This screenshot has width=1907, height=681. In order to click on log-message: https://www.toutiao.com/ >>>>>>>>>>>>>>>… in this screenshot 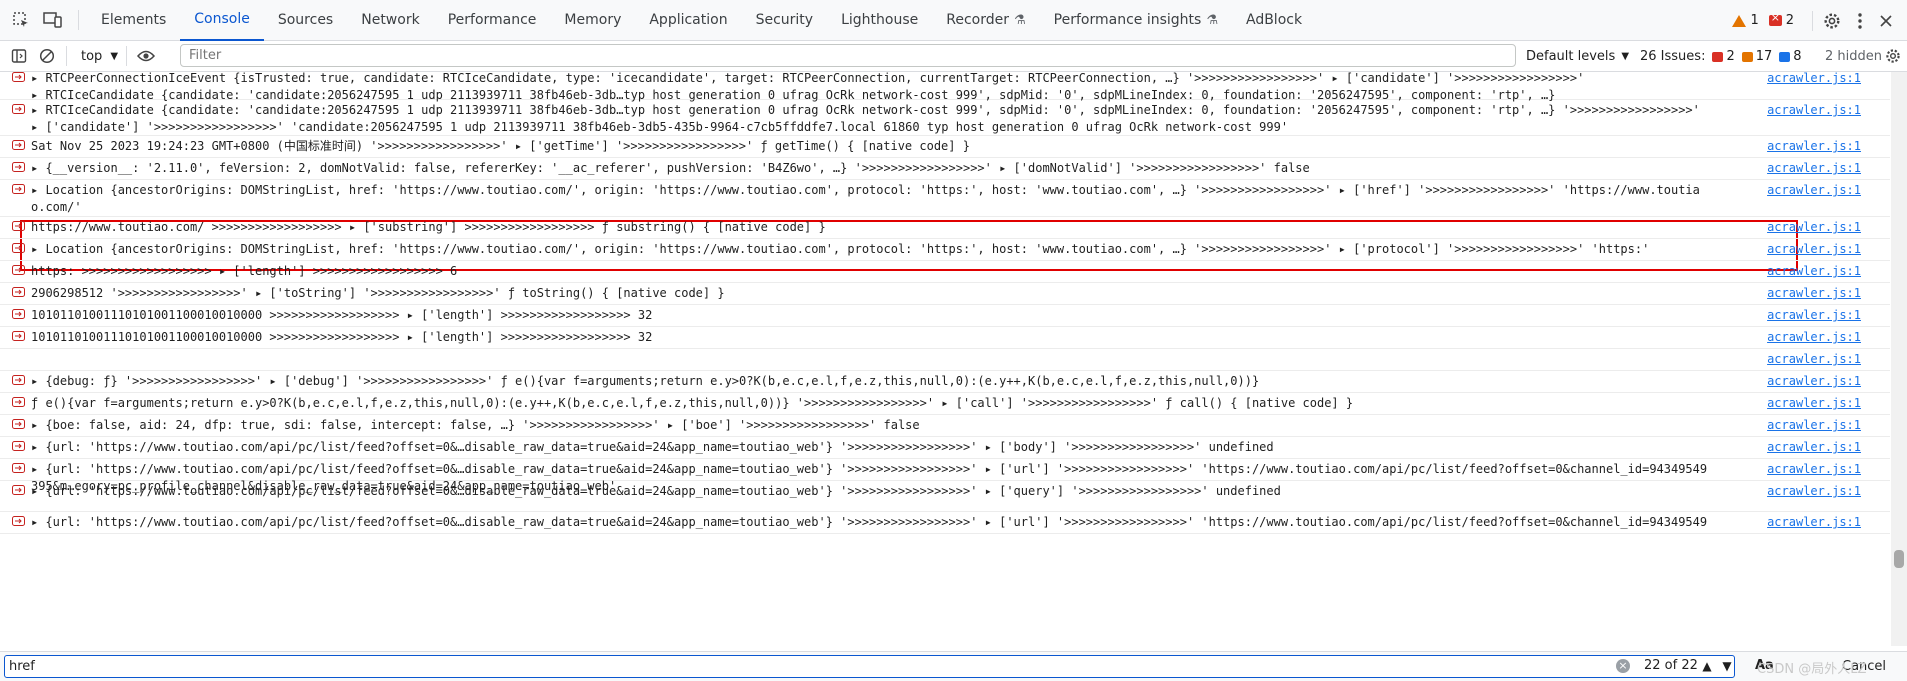, I will do `click(896, 227)`.